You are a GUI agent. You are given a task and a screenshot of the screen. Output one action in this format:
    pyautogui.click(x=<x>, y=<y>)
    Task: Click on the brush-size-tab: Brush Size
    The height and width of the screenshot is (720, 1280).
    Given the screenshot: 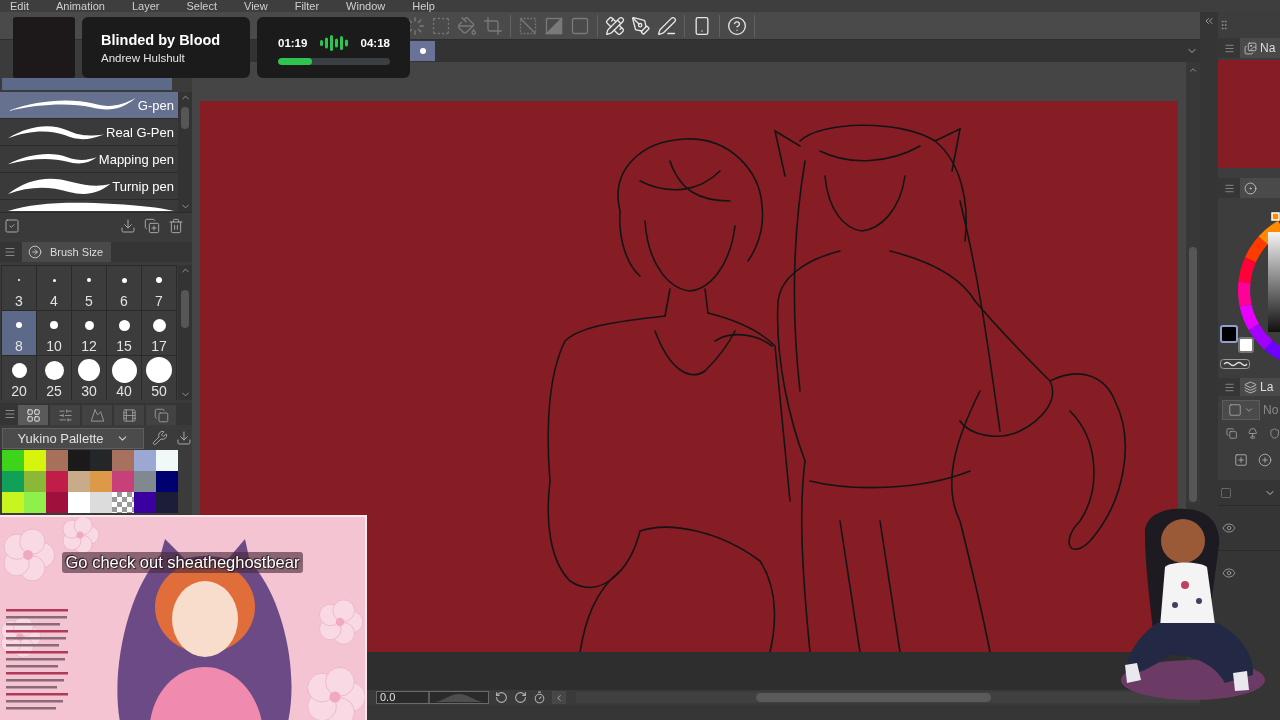 What is the action you would take?
    pyautogui.click(x=67, y=252)
    